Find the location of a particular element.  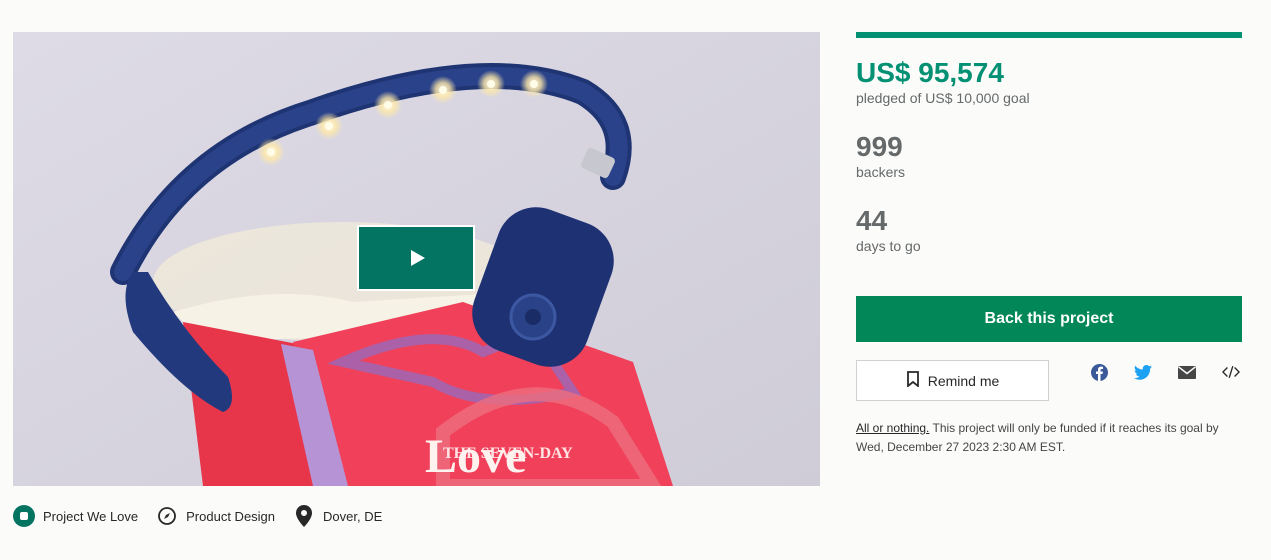

all-or-nothing-link: All or nothing. is located at coordinates (892, 428).